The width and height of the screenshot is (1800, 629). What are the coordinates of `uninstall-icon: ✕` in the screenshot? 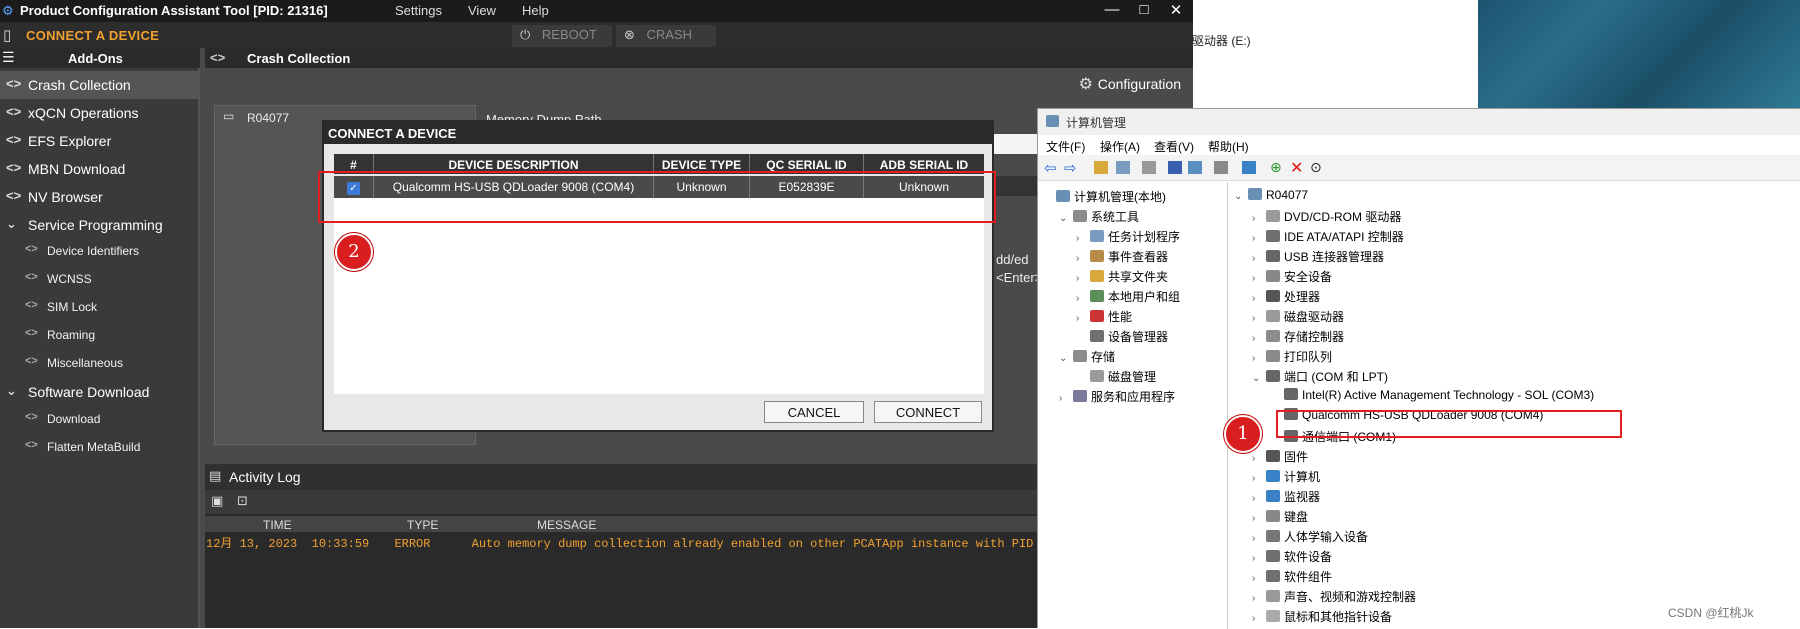 It's located at (1296, 168).